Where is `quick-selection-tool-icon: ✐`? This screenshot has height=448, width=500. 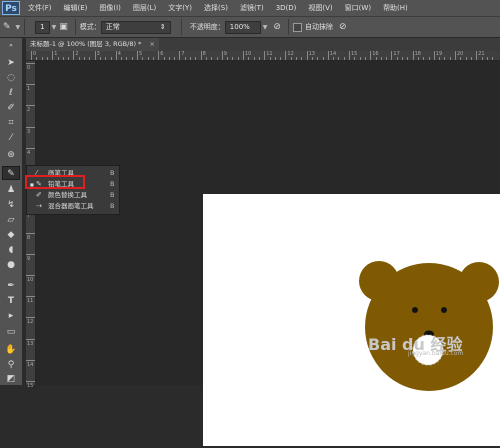 quick-selection-tool-icon: ✐ is located at coordinates (11, 108).